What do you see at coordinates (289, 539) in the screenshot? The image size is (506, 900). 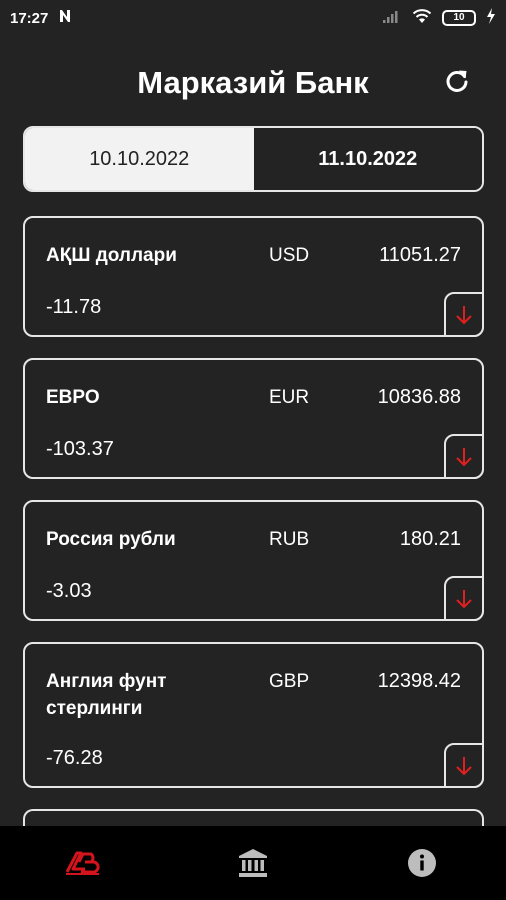 I see `currency-code: RUB` at bounding box center [289, 539].